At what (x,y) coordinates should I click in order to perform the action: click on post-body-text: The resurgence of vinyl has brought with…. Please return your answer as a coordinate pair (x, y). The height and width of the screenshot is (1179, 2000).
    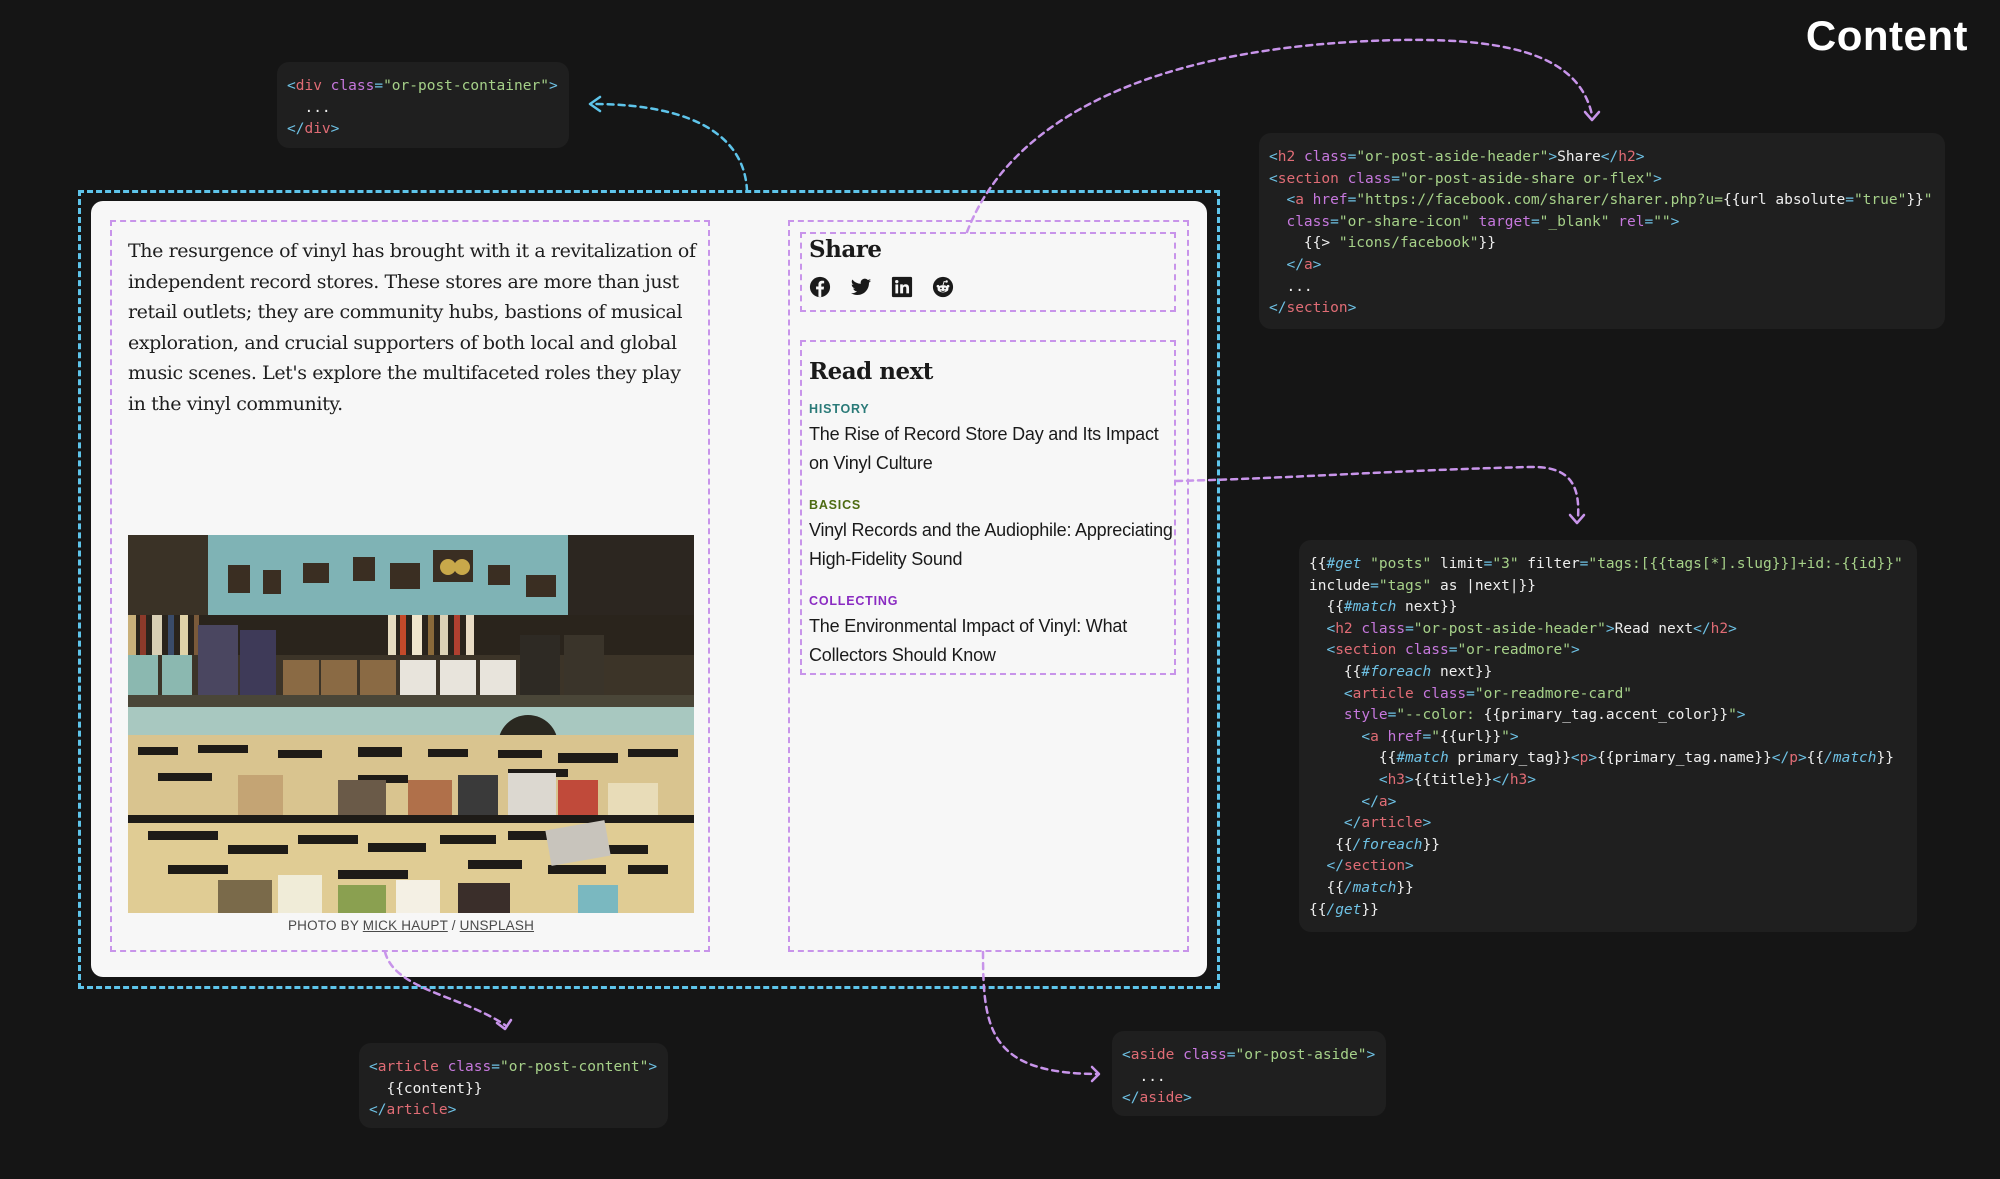
    Looking at the image, I should click on (412, 327).